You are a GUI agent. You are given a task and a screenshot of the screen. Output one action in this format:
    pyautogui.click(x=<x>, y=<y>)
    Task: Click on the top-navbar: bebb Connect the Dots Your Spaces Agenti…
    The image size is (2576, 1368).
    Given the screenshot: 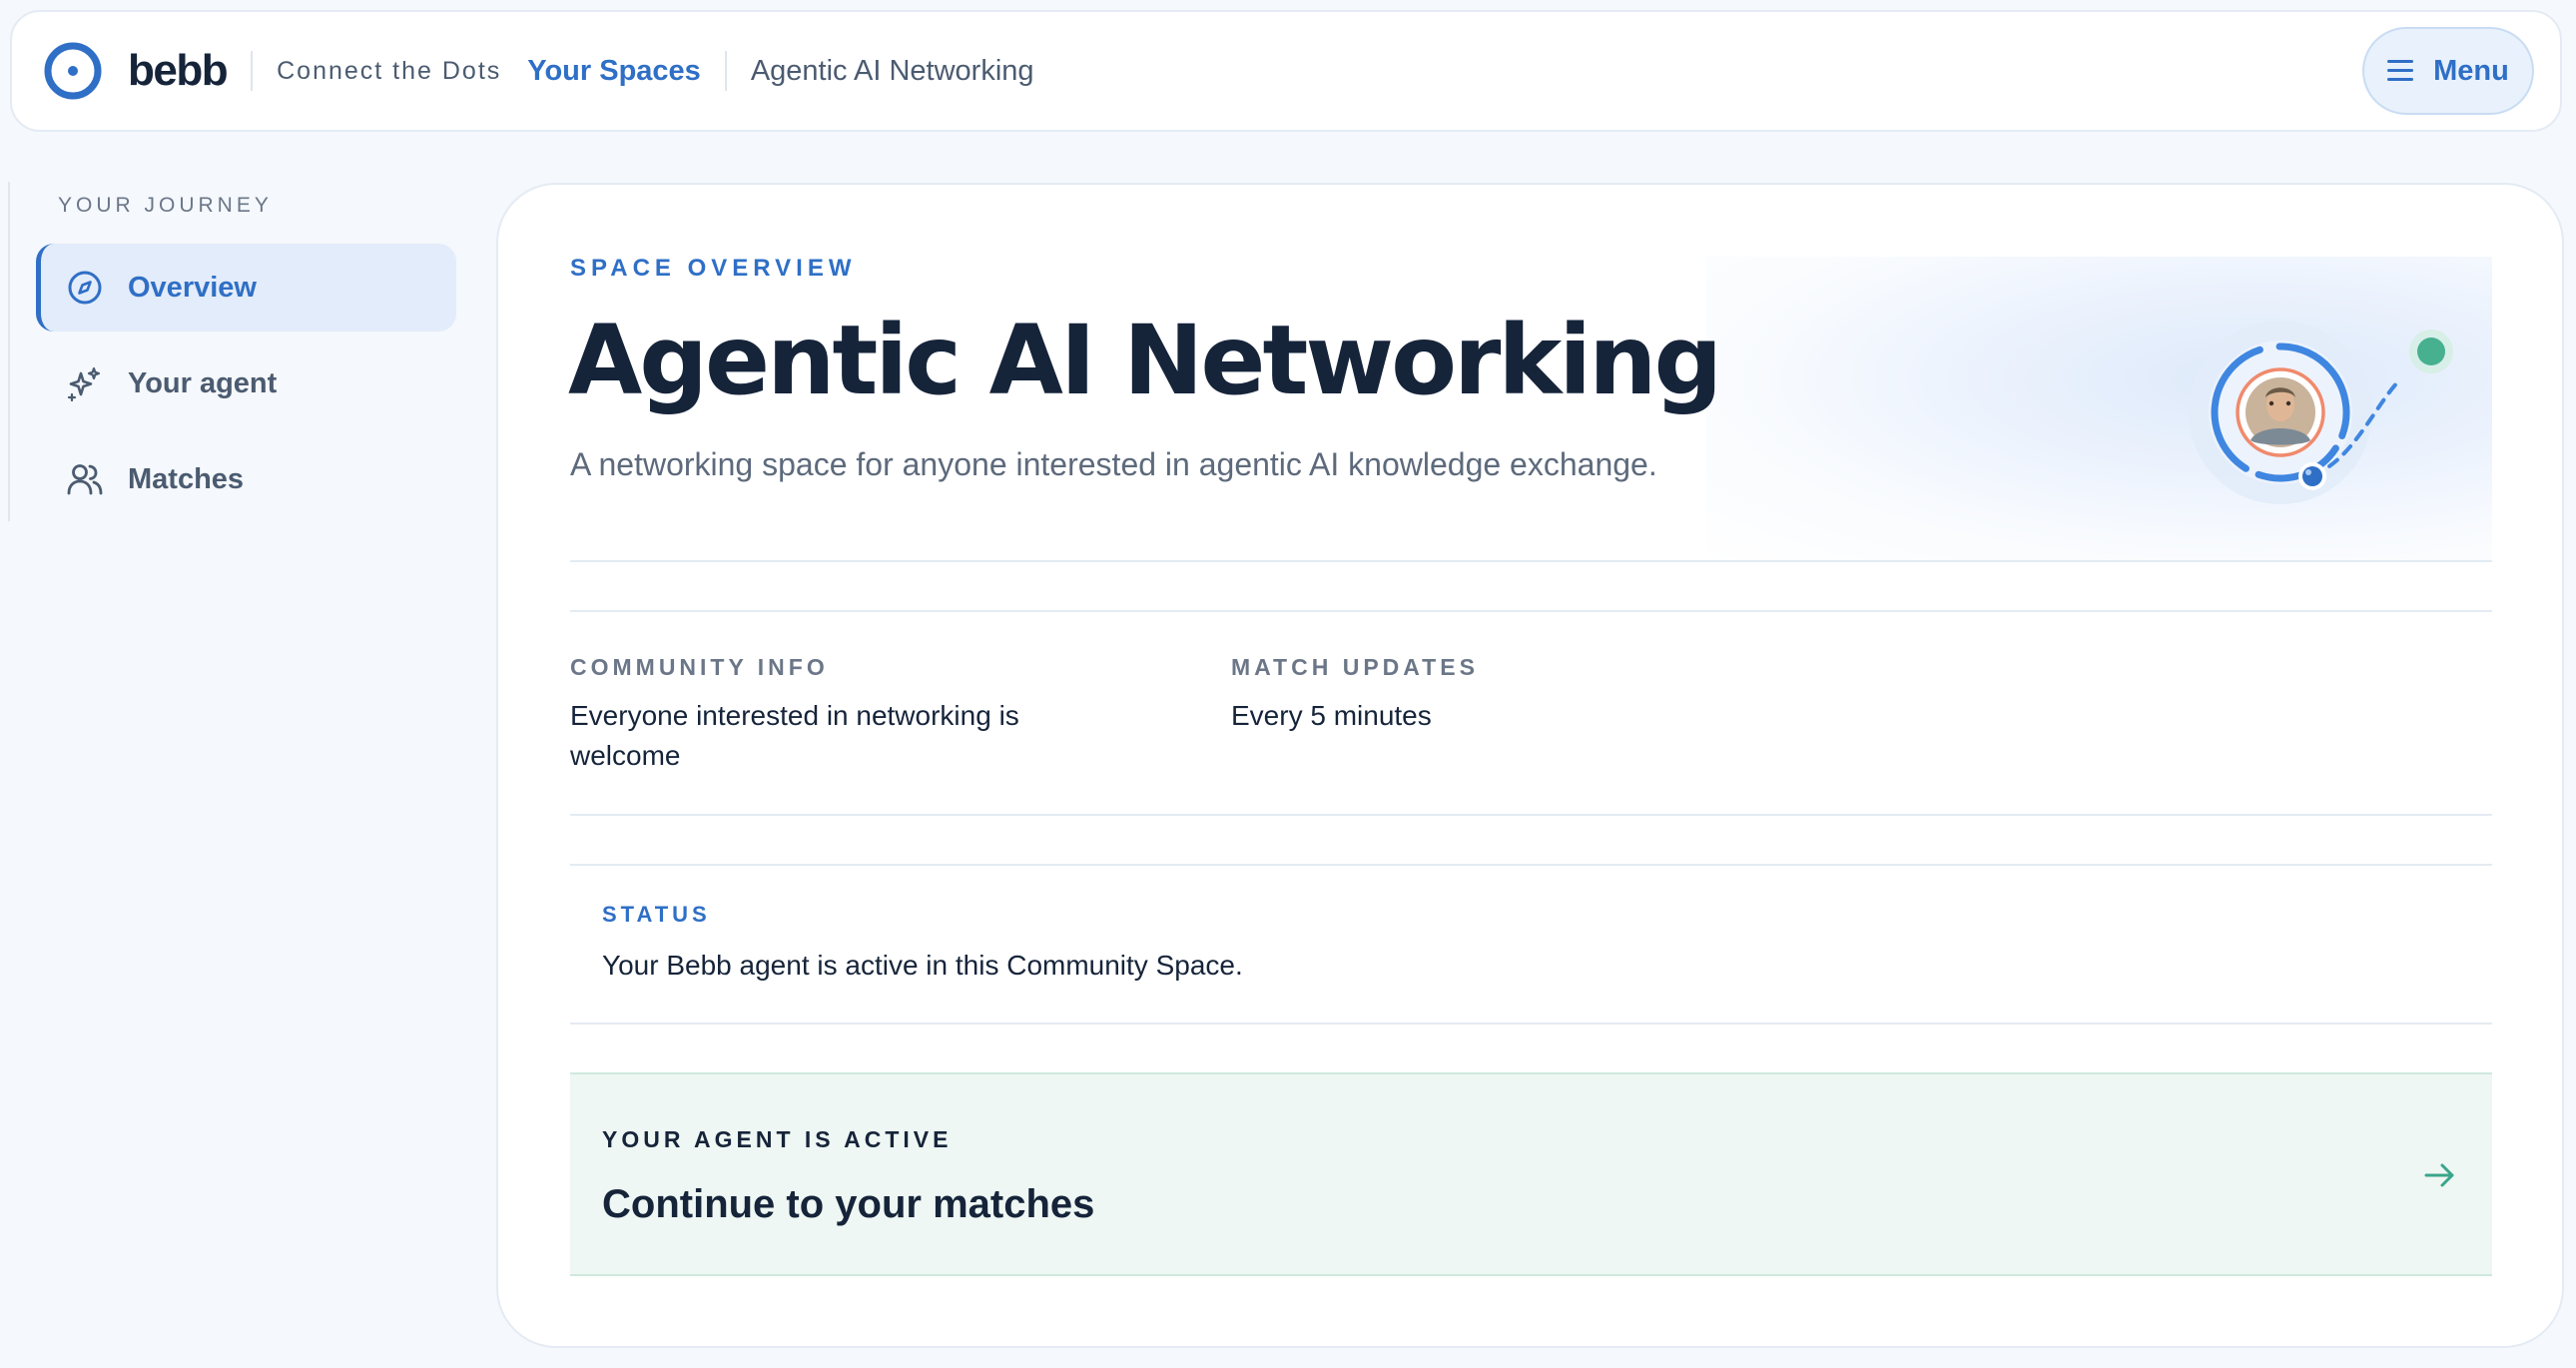 What is the action you would take?
    pyautogui.click(x=1286, y=71)
    